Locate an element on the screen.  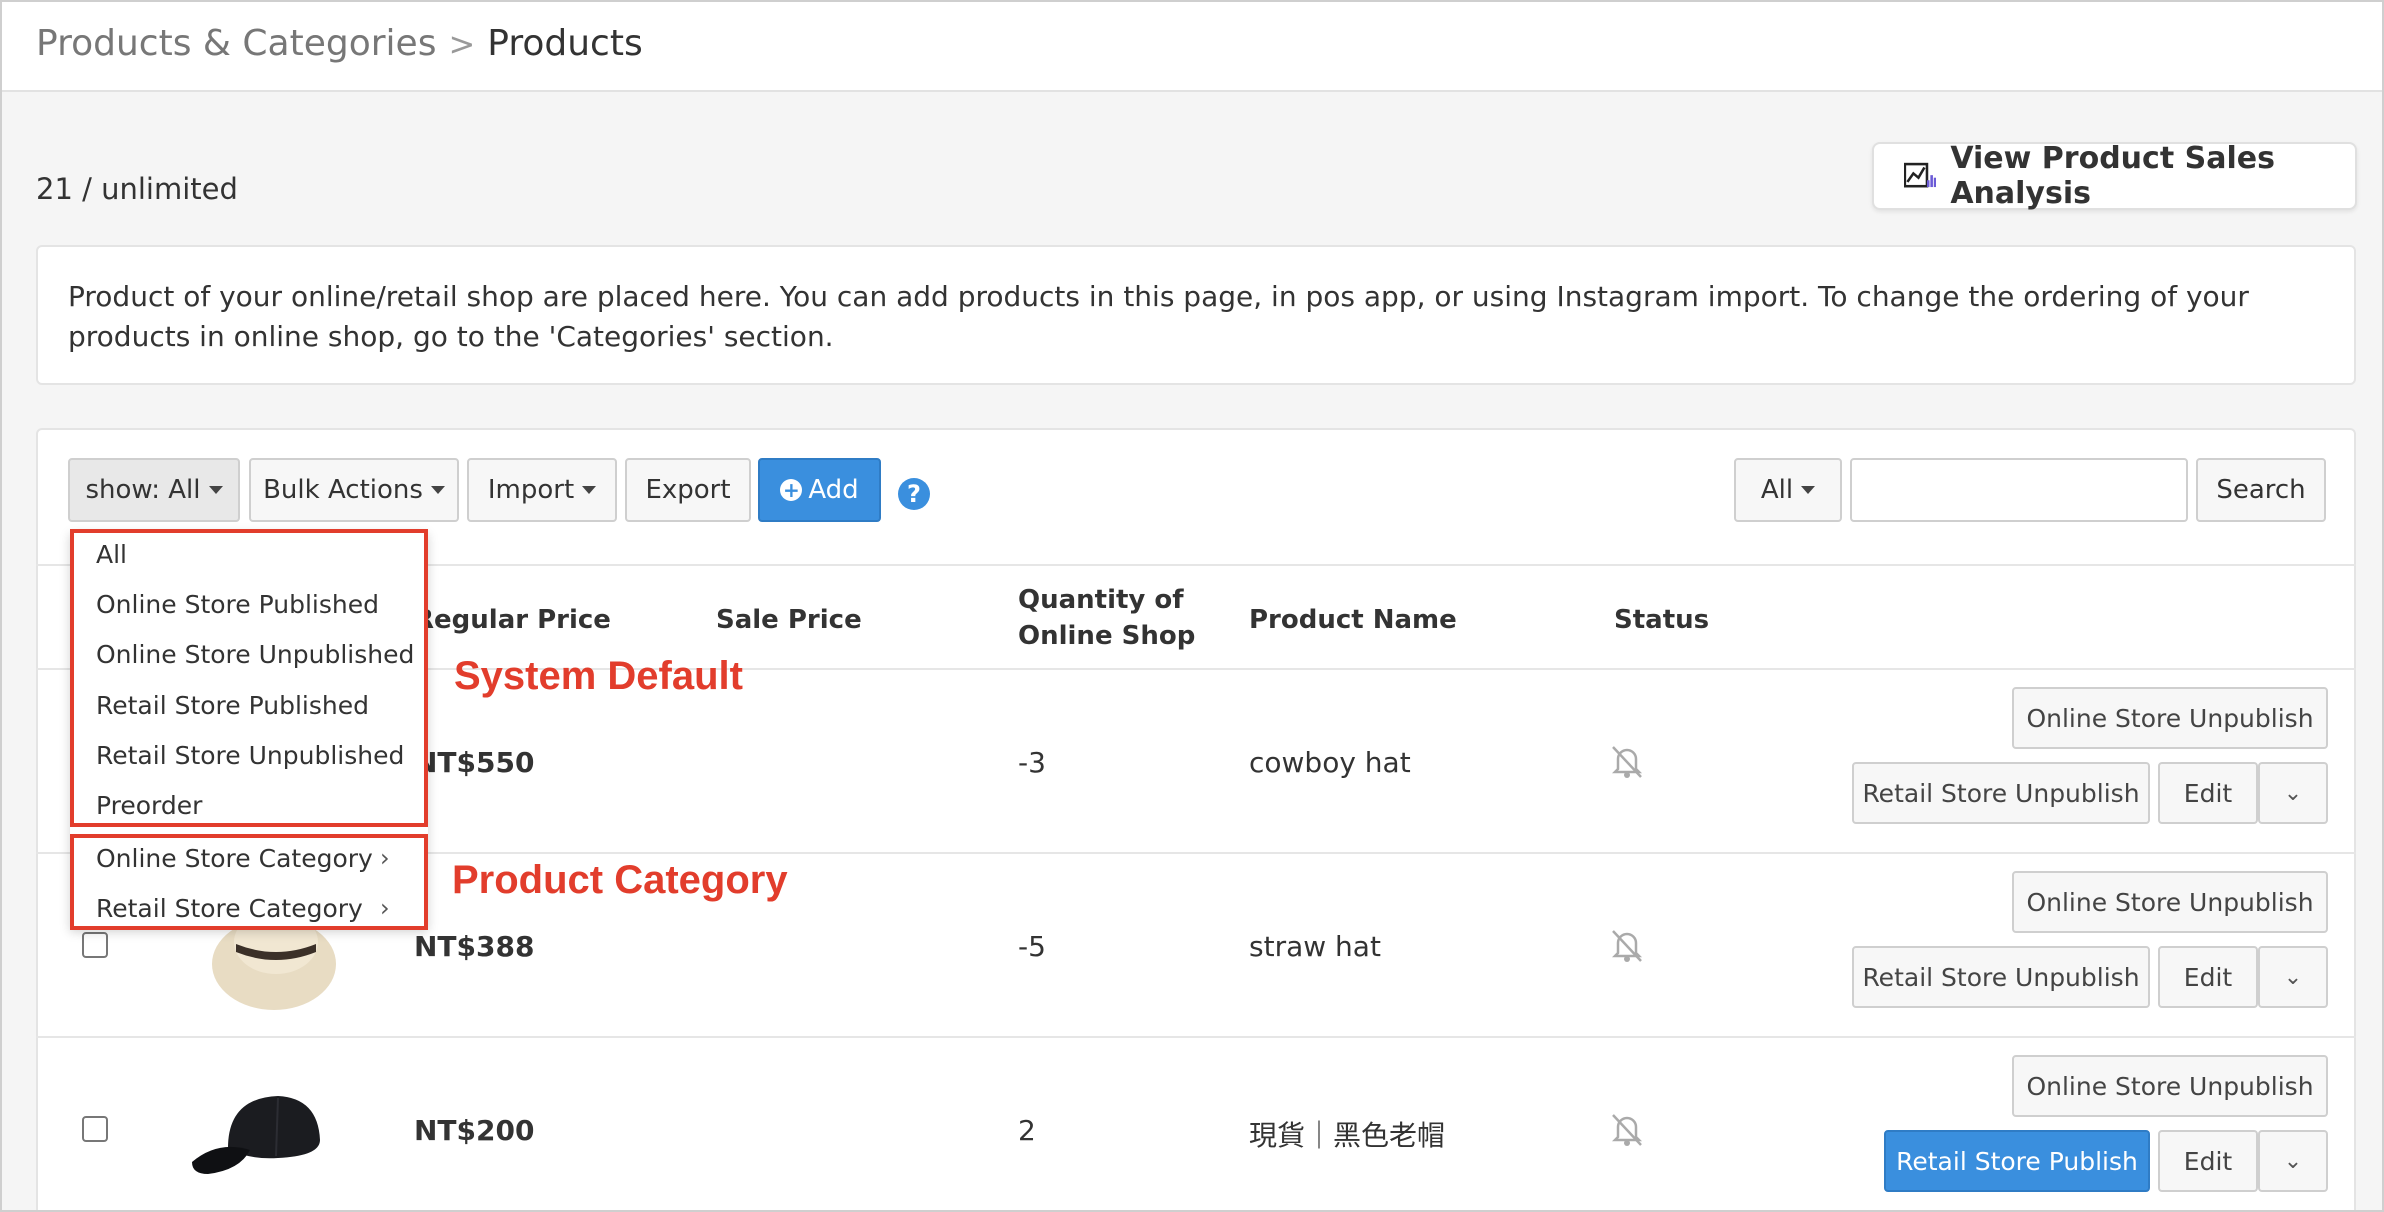
view-sales-analysis-button: View Product Sales Analysis is located at coordinates (2114, 176).